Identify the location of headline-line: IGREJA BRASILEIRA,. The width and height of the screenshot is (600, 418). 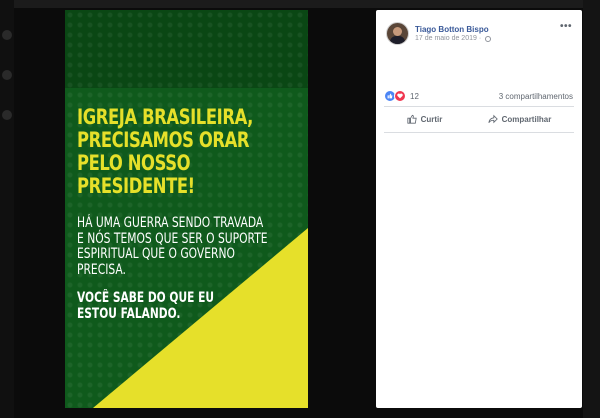
(165, 117).